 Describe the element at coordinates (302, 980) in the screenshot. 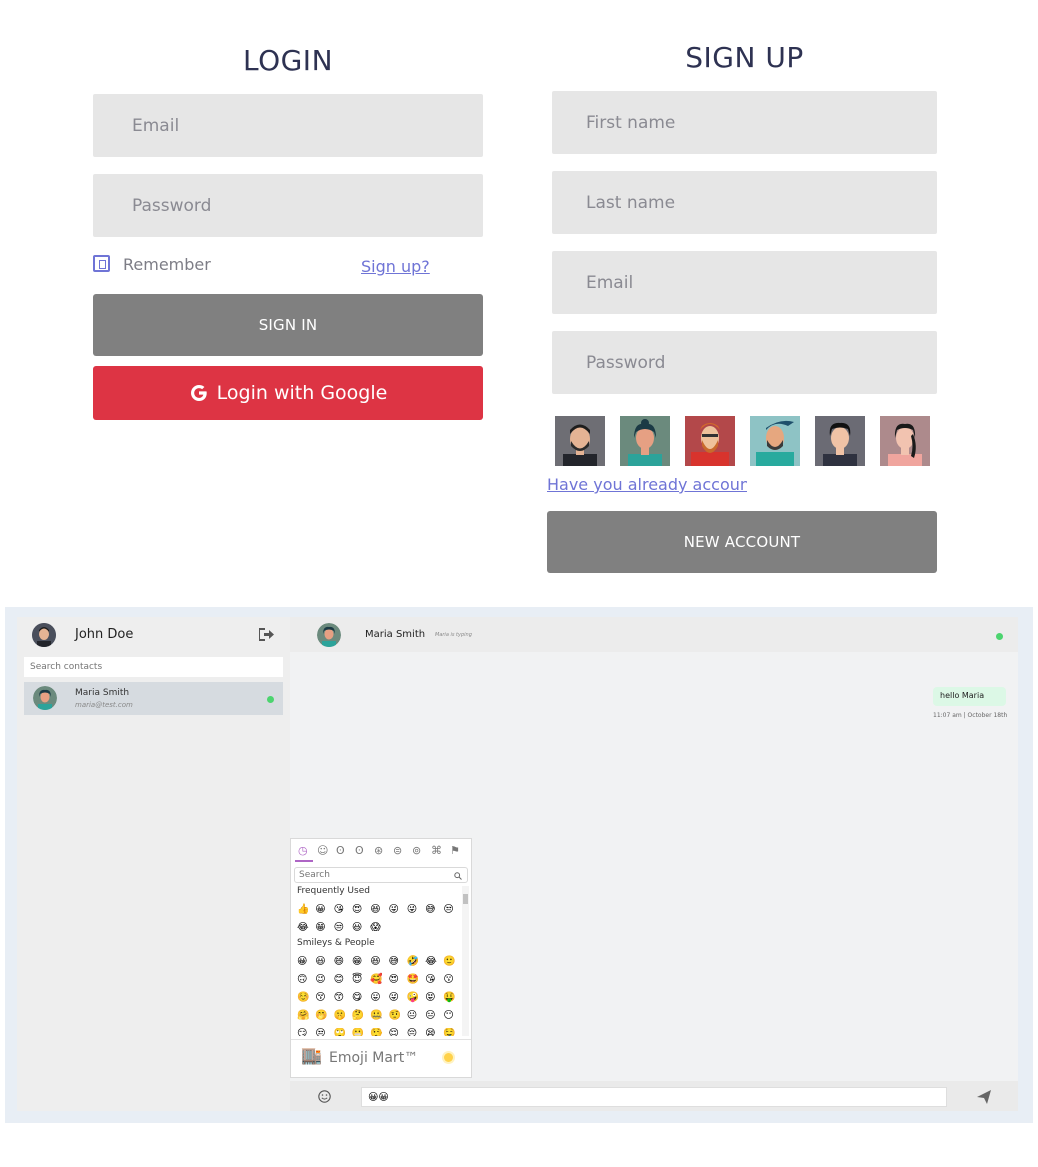

I see `smiley-emoji: 🙃` at that location.